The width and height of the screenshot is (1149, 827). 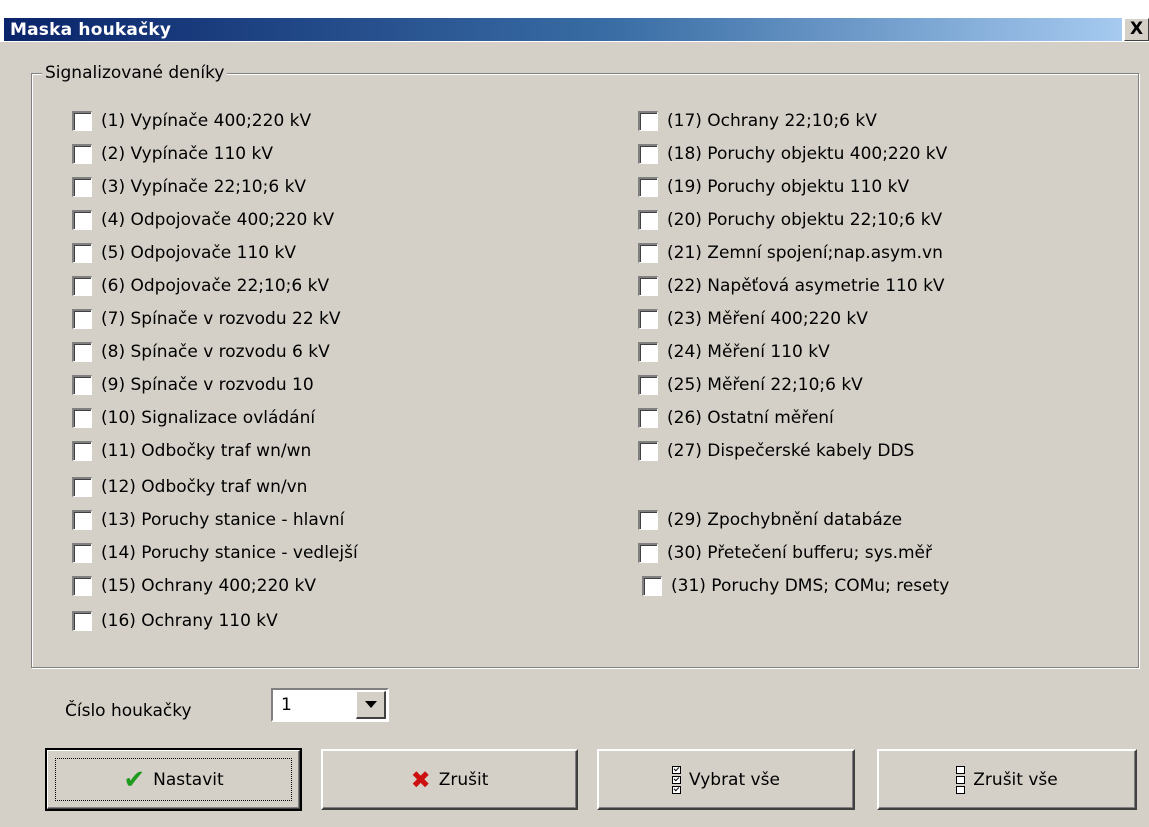 I want to click on select-all-button: Vybrat vše, so click(x=726, y=779).